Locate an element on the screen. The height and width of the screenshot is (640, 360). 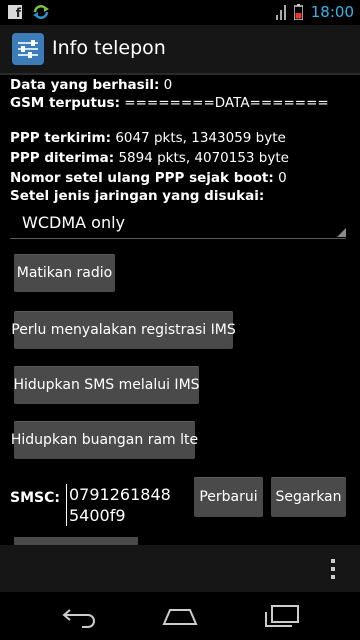
ims-registration-button: Perlu menyalakan registrasi IMS is located at coordinates (123, 330).